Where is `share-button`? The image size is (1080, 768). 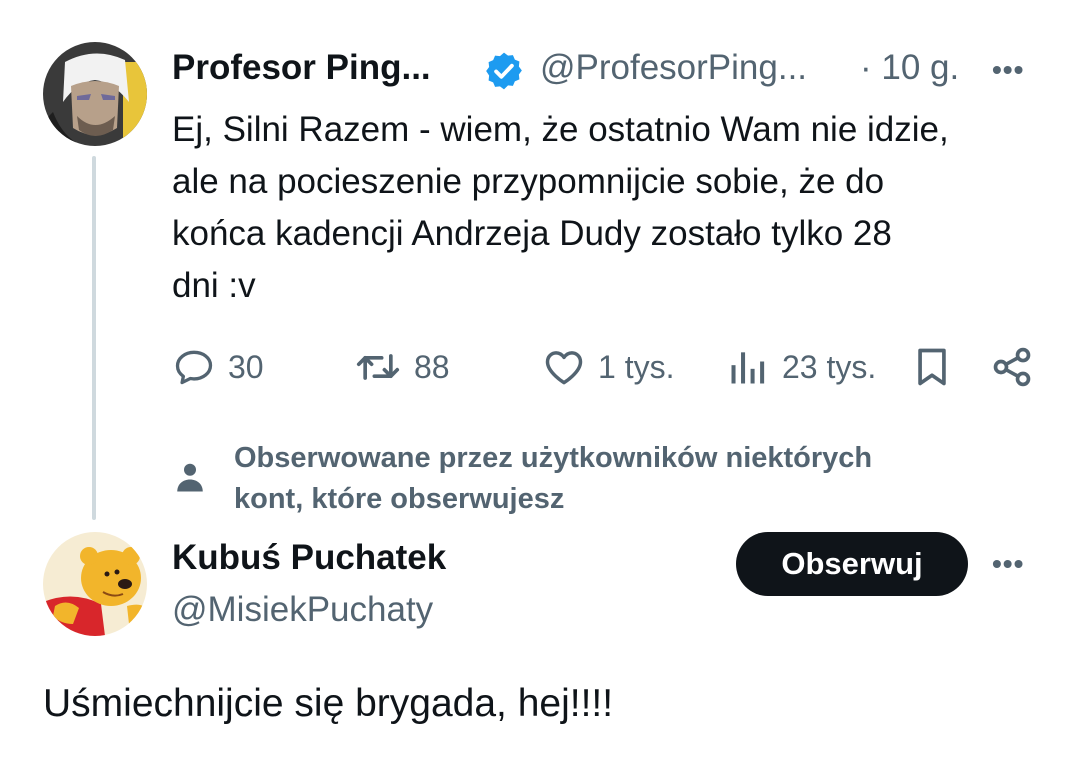 share-button is located at coordinates (1012, 367).